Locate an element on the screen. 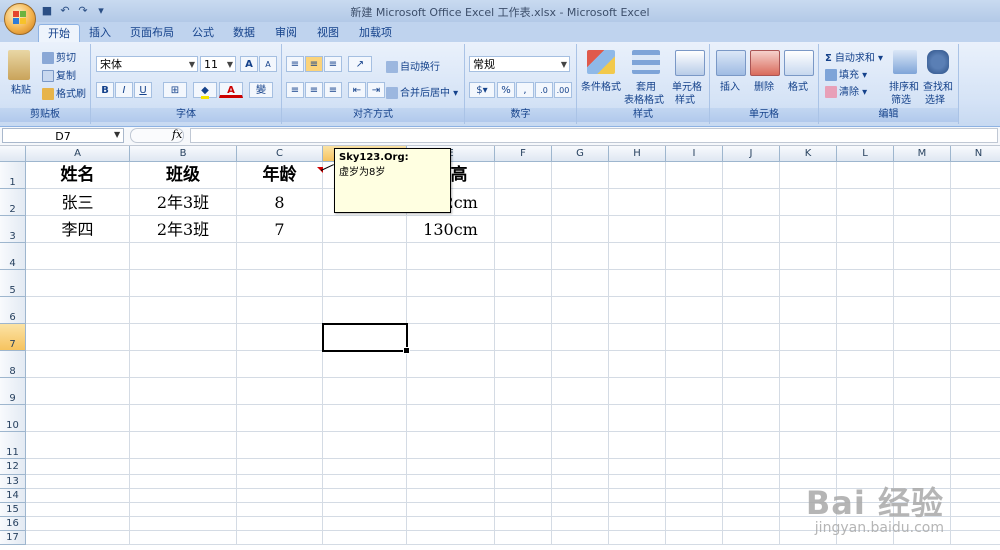 The image size is (1000, 550). tab-add-ins: 加载项 is located at coordinates (375, 33).